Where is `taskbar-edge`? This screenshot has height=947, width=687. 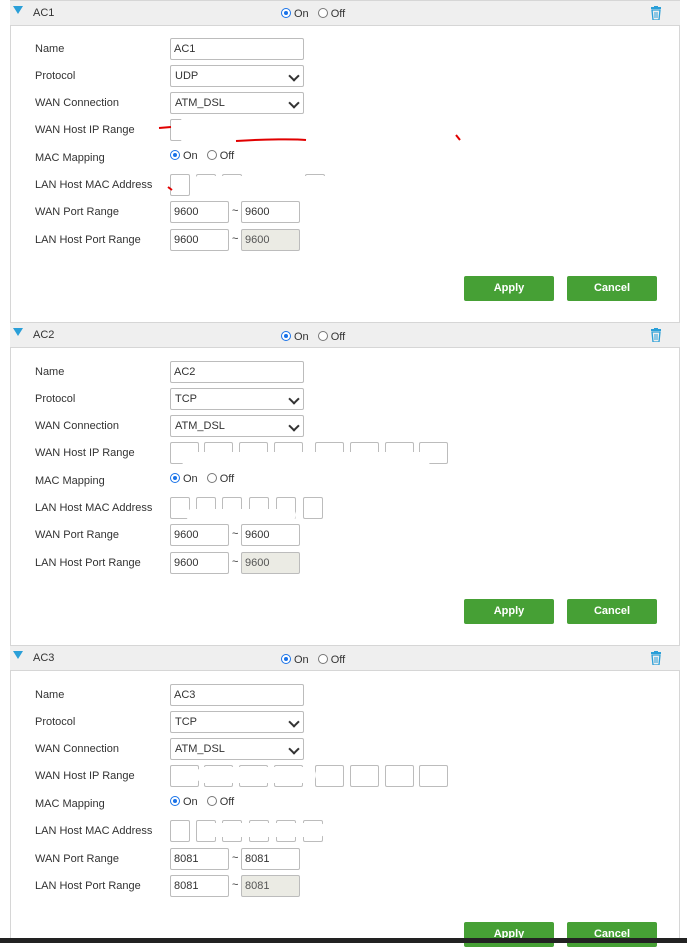 taskbar-edge is located at coordinates (343, 940).